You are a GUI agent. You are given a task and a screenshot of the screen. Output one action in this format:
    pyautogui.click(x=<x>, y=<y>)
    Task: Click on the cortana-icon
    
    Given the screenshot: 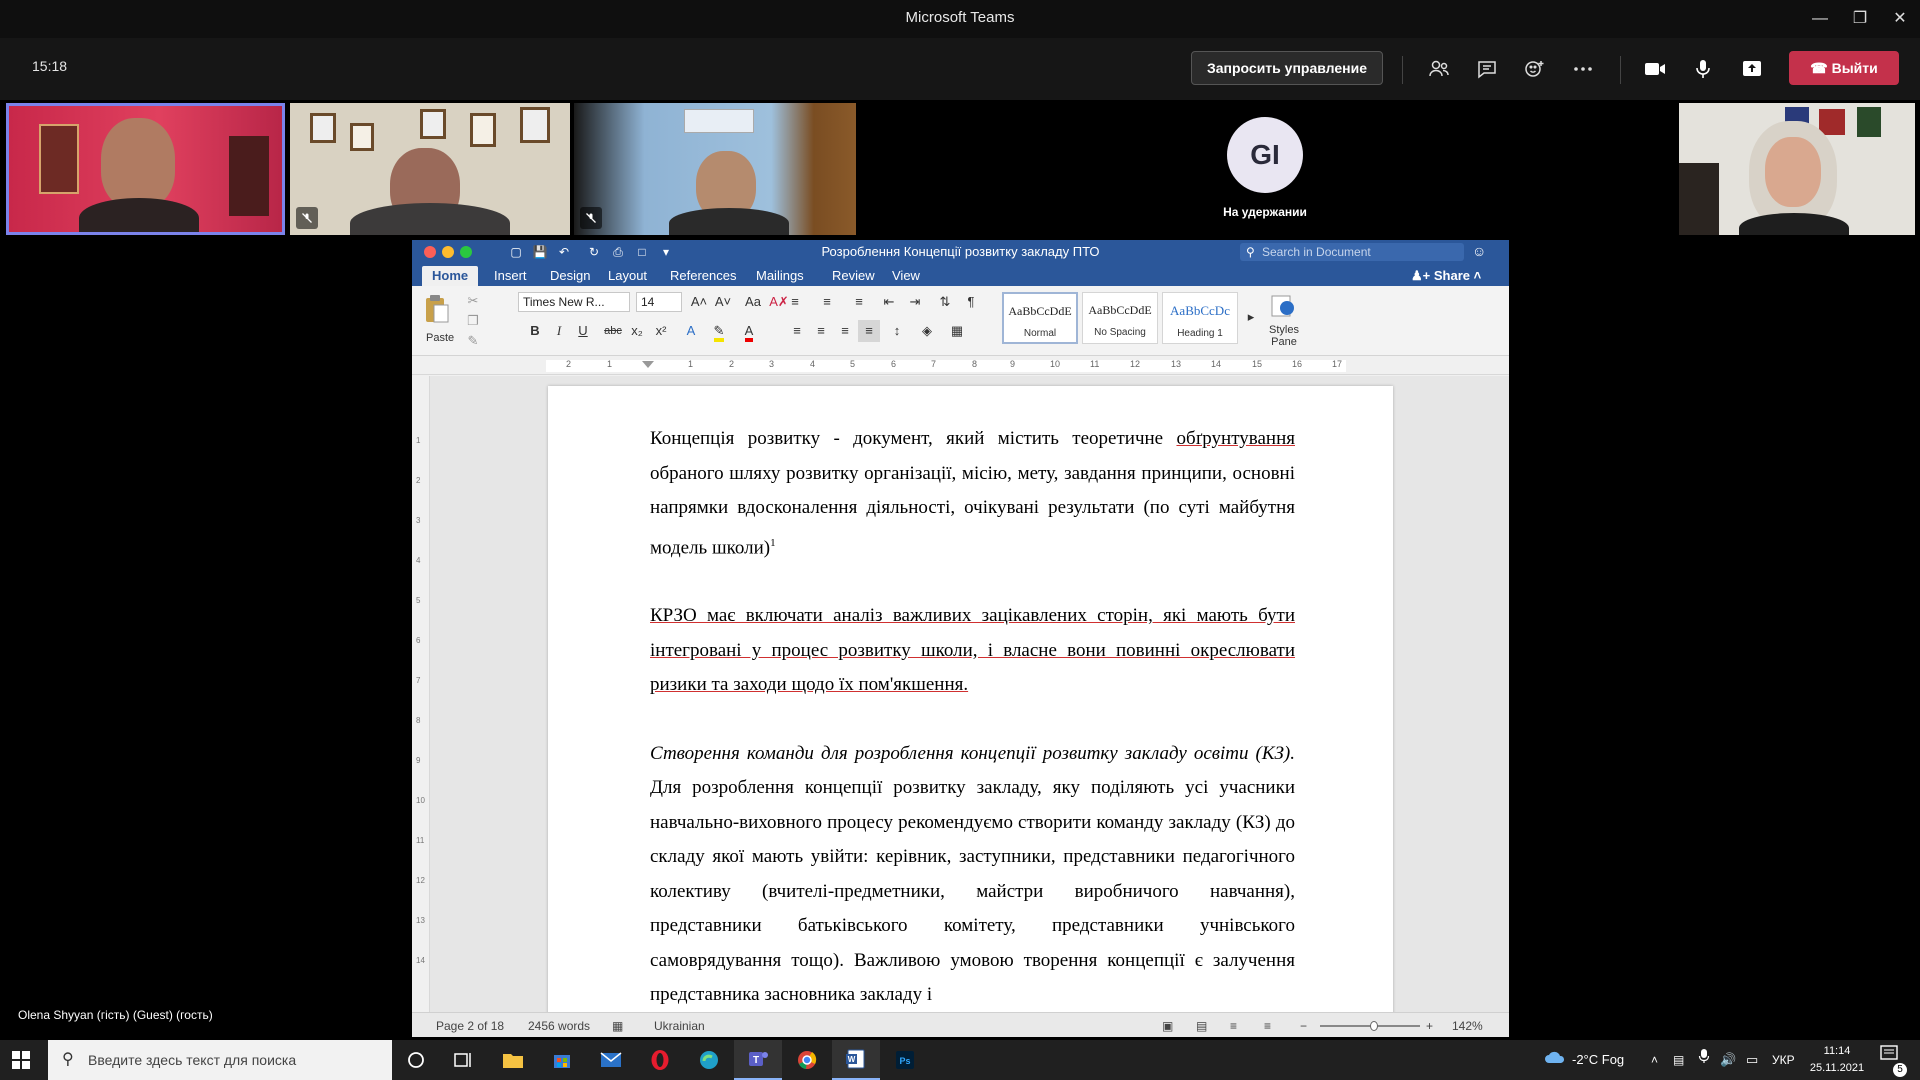 What is the action you would take?
    pyautogui.click(x=416, y=1060)
    